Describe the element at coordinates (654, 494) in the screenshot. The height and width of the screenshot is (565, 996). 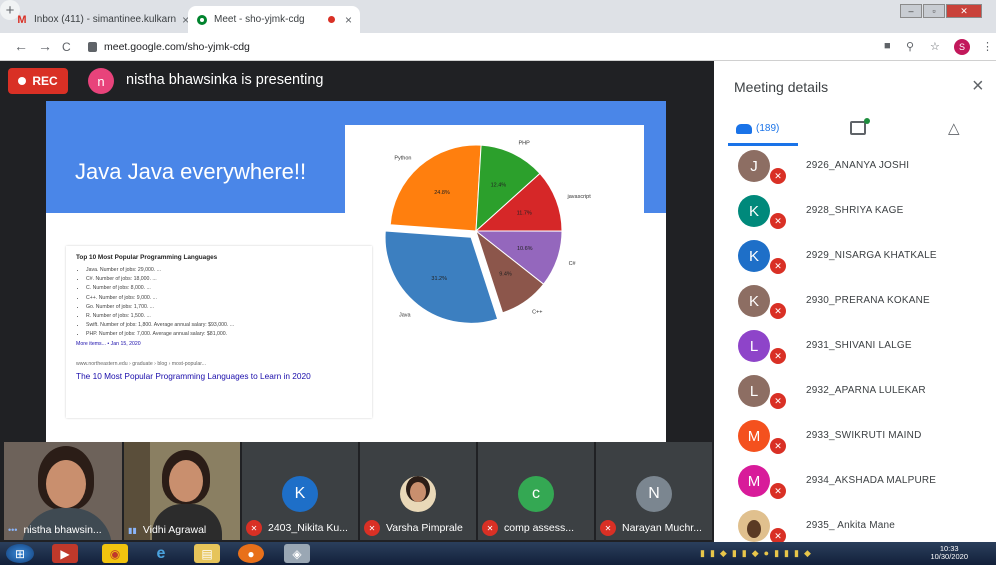
I see `participant-avatar: N` at that location.